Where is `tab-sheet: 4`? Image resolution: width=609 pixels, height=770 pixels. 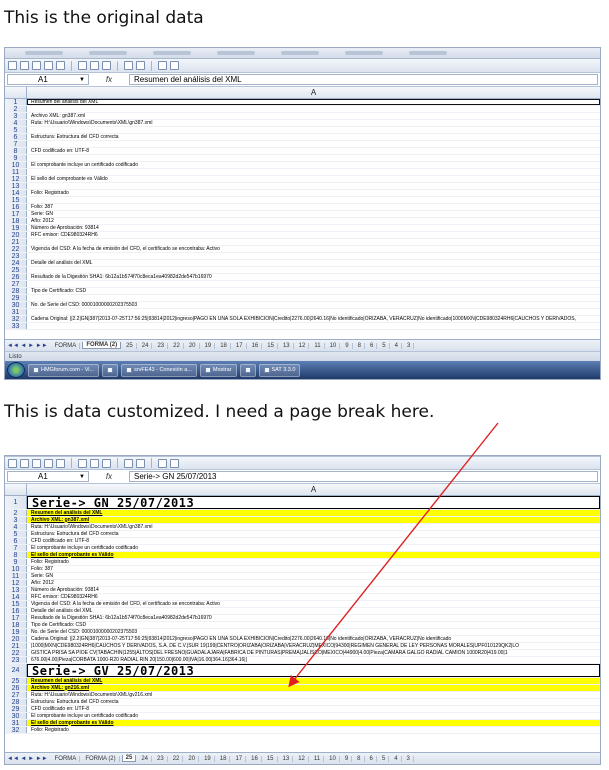 tab-sheet: 4 is located at coordinates (396, 758).